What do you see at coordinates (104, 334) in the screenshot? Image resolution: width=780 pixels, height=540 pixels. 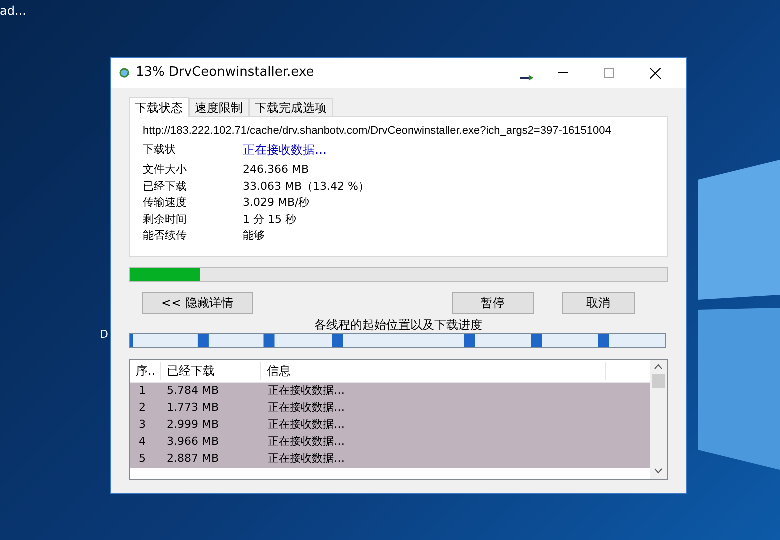 I see `desktop-icon-label: D` at bounding box center [104, 334].